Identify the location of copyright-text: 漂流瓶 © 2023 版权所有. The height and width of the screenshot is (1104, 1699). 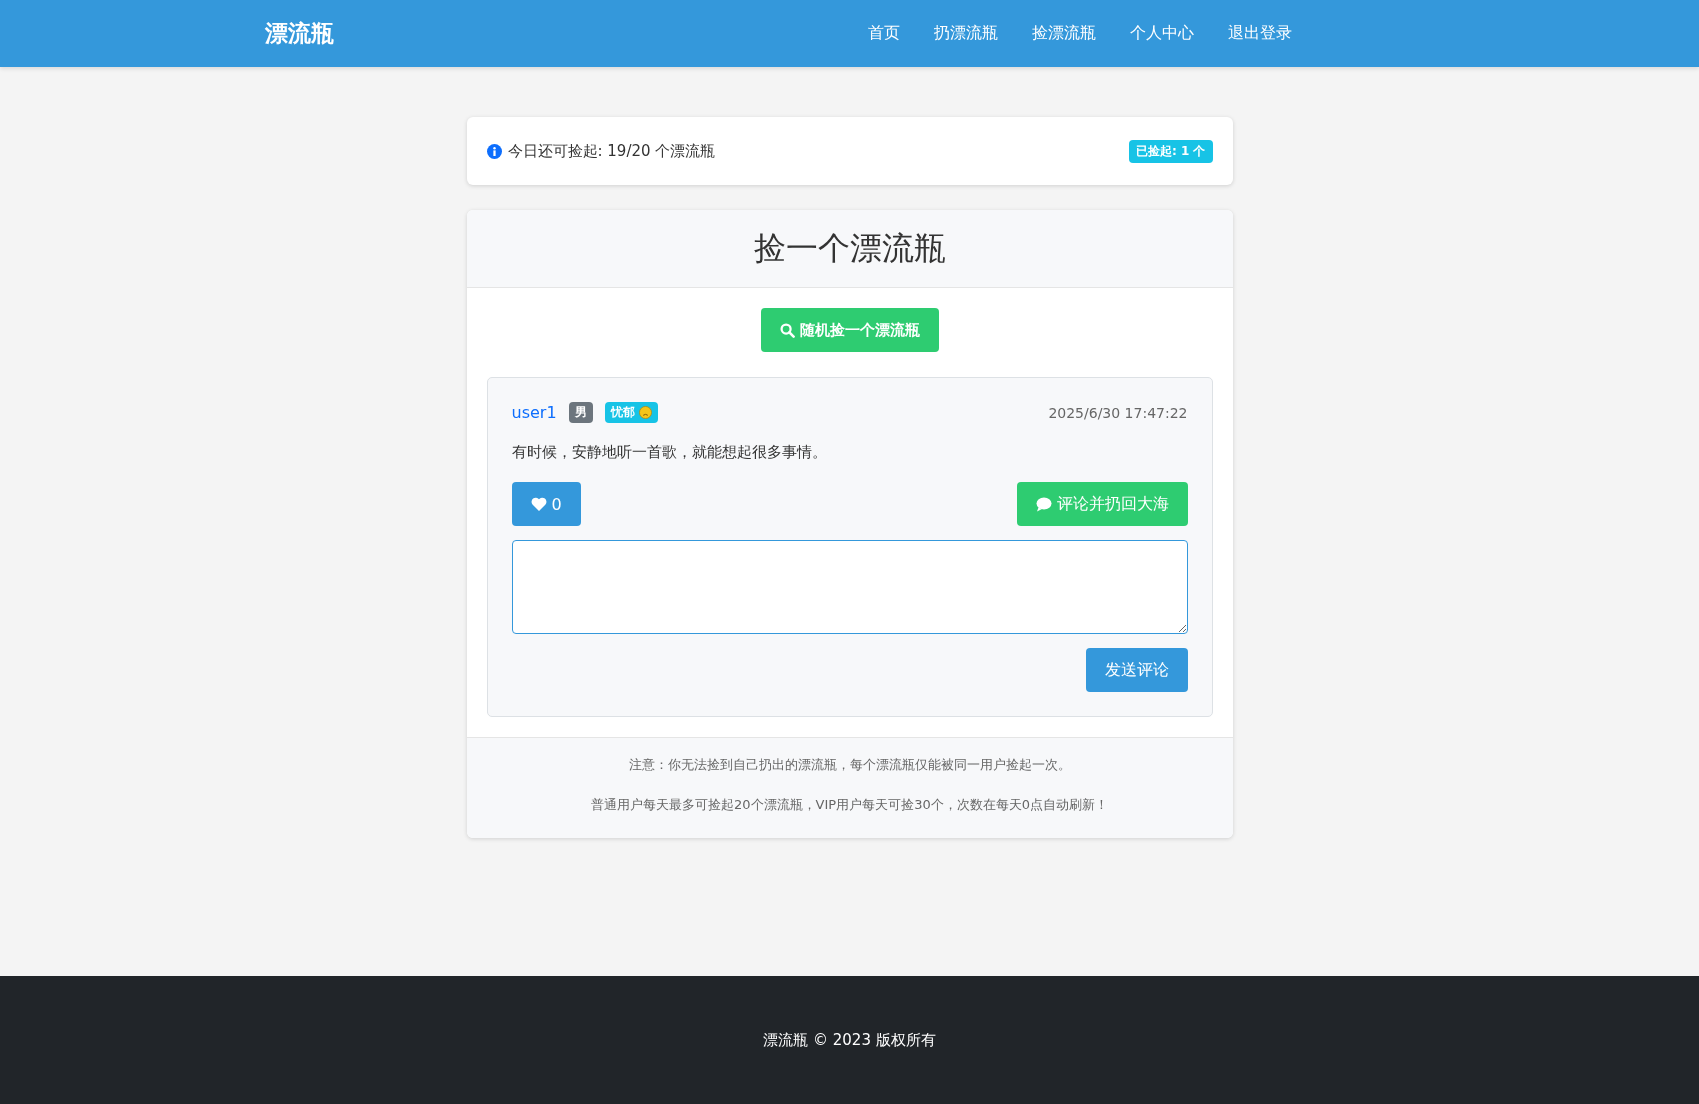
(849, 1040).